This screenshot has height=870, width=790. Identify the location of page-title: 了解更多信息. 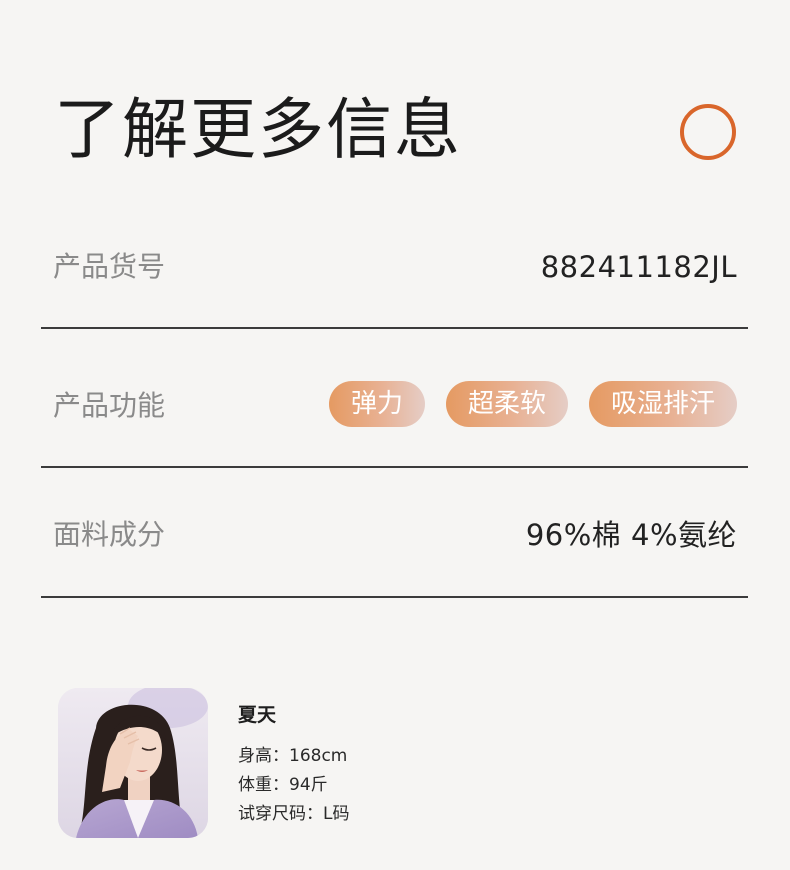
(258, 129).